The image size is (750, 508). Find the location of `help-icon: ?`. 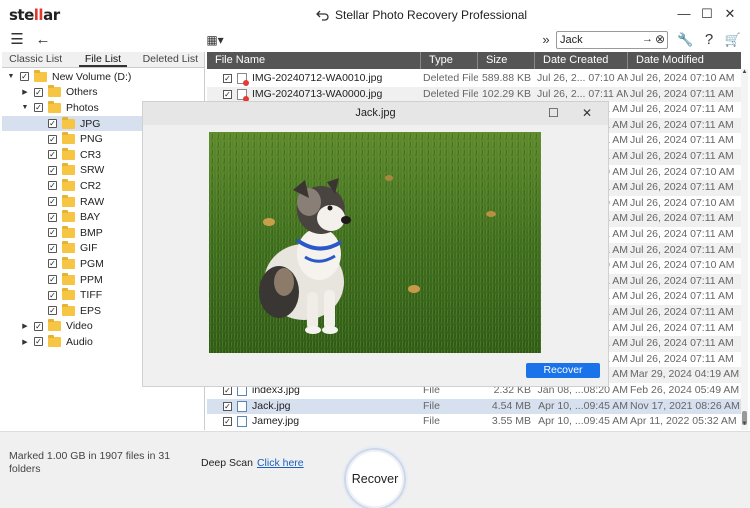

help-icon: ? is located at coordinates (709, 40).